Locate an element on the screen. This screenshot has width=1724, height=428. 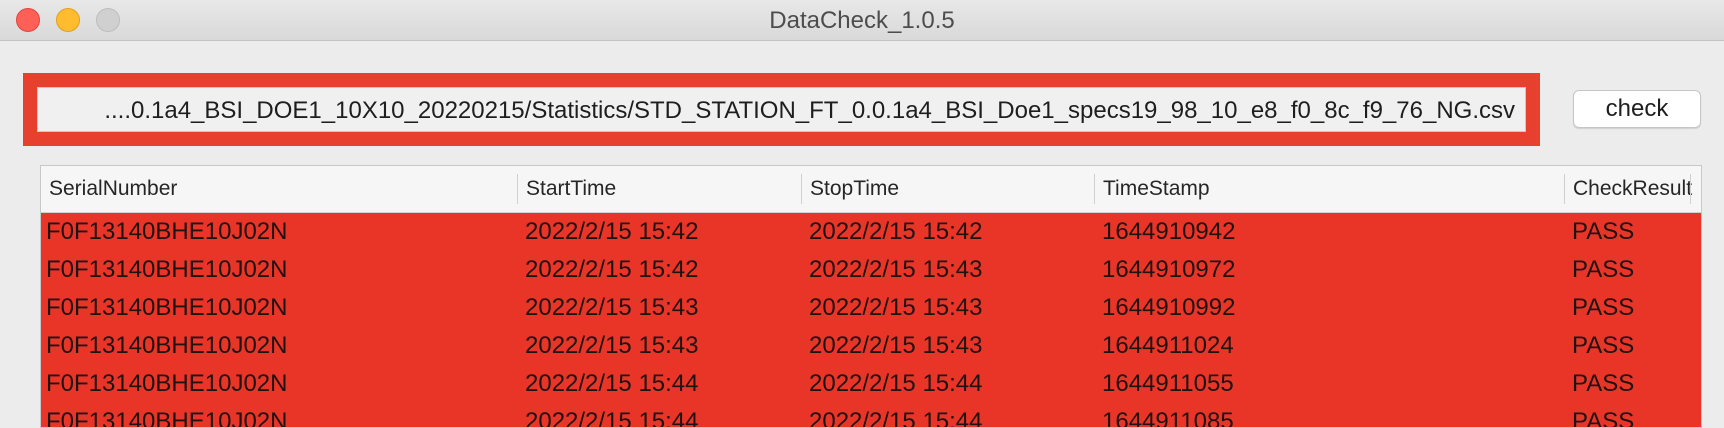
column-header-checkresult: CheckResult is located at coordinates (1633, 189).